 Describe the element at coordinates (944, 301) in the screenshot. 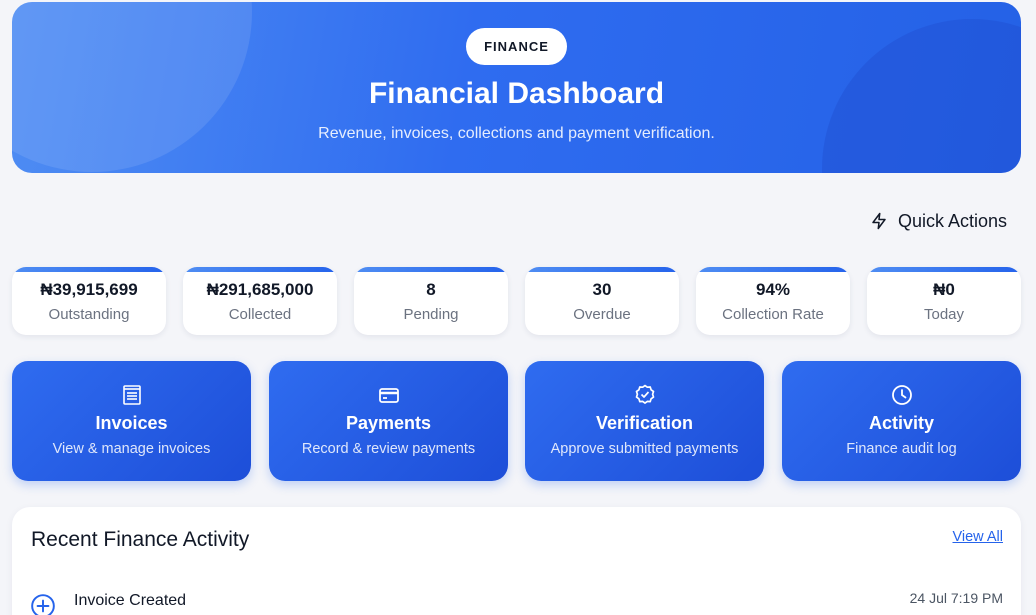

I see `stat-today: ₦0 Today` at that location.